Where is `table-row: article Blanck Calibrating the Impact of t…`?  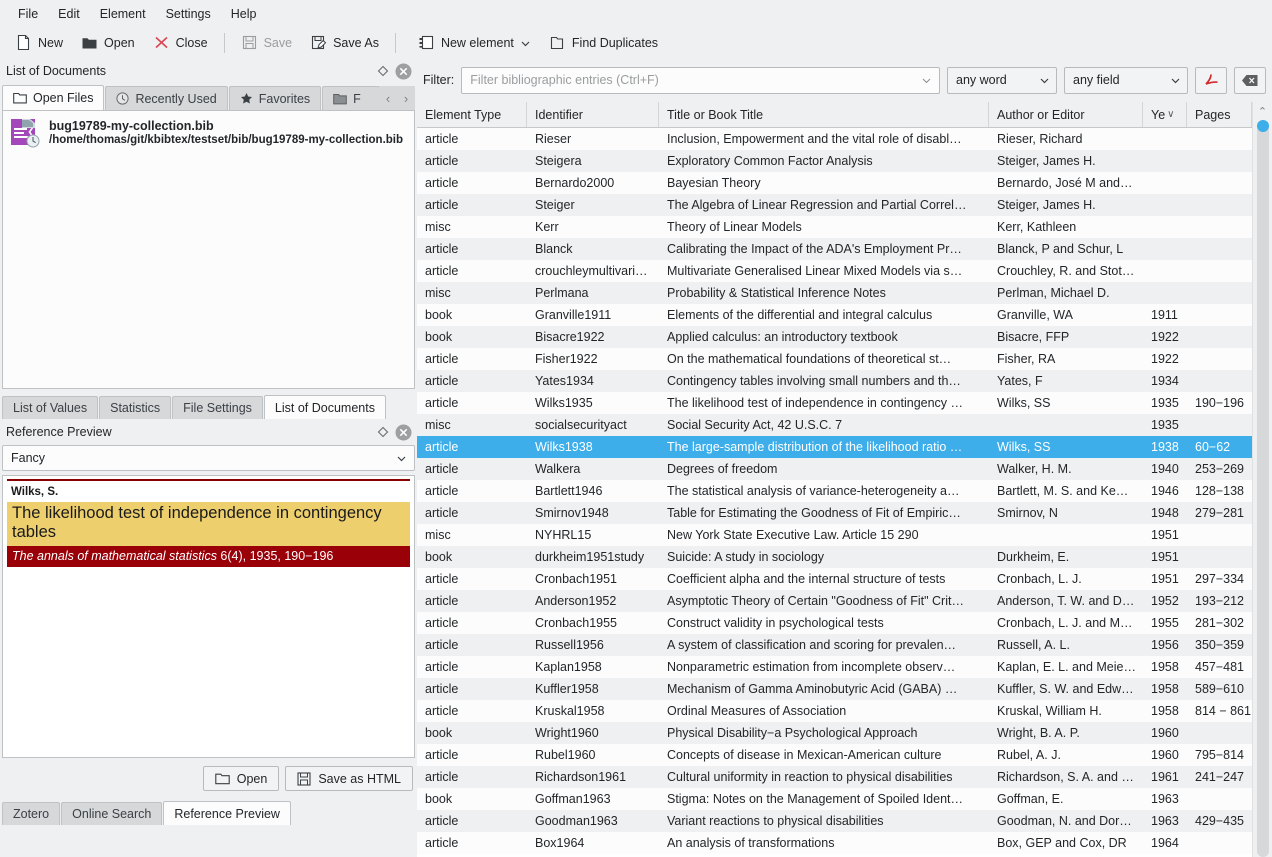 table-row: article Blanck Calibrating the Impact of t… is located at coordinates (844, 249).